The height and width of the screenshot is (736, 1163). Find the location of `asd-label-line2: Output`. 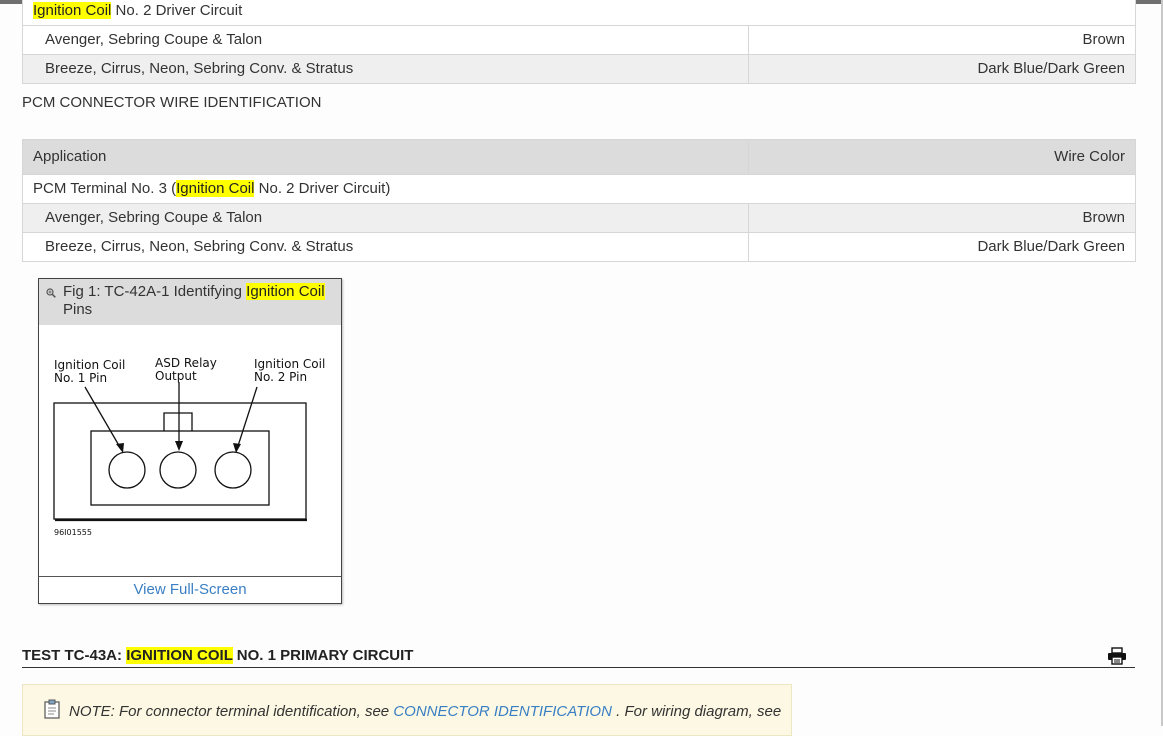

asd-label-line2: Output is located at coordinates (176, 376).